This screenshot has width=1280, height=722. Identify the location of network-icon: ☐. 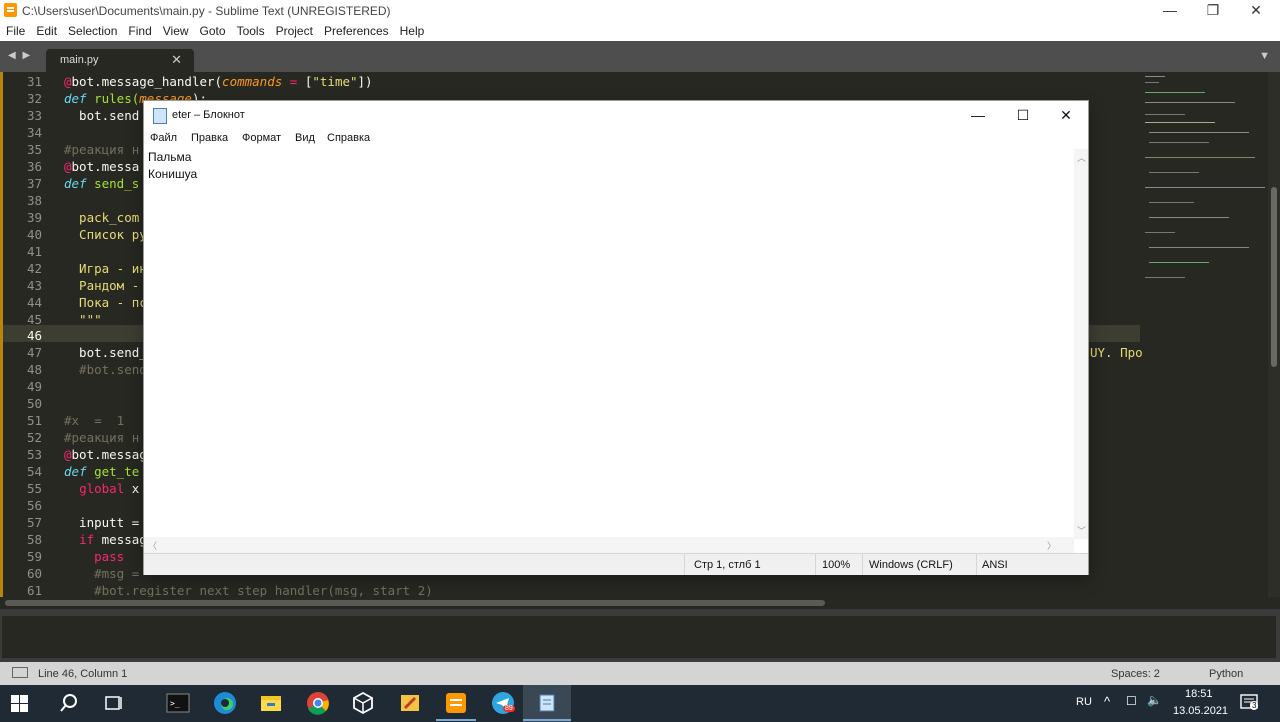
(1131, 701).